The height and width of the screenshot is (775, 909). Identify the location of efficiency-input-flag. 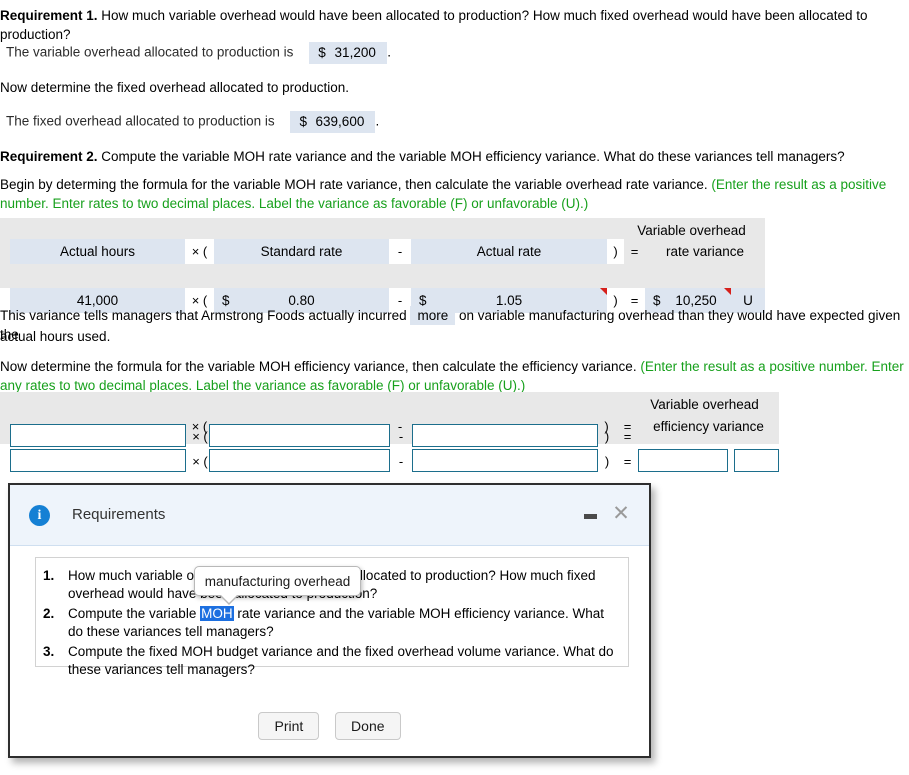
(756, 460).